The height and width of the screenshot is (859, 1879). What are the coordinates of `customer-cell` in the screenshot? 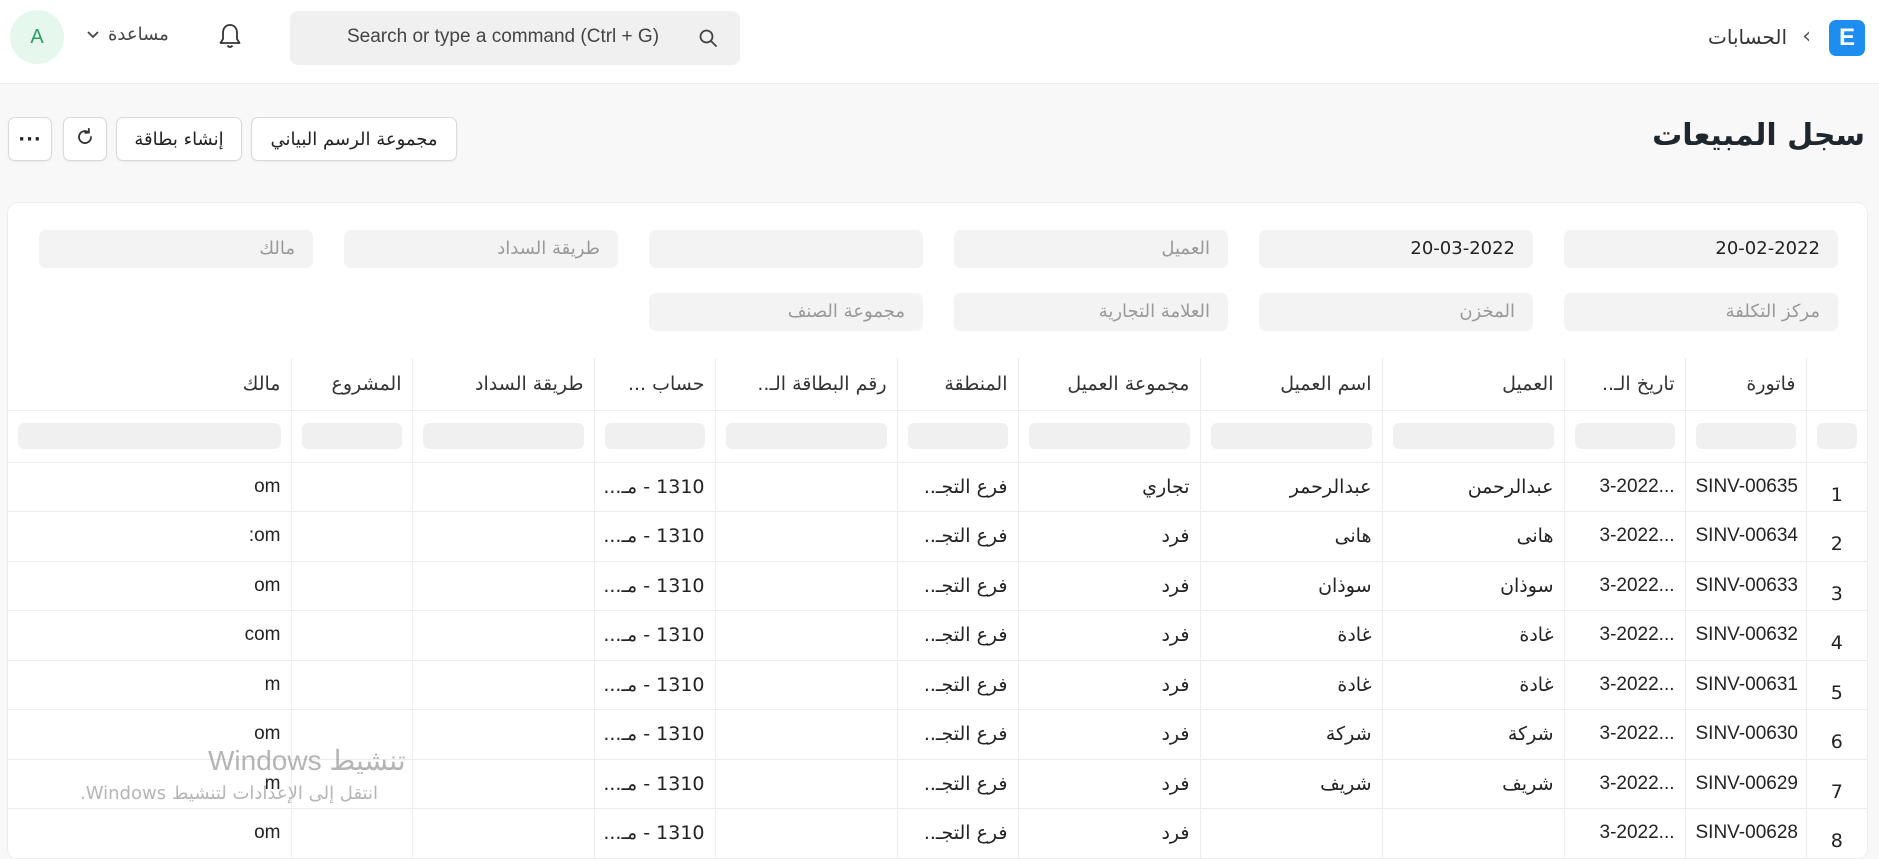 It's located at (1473, 833).